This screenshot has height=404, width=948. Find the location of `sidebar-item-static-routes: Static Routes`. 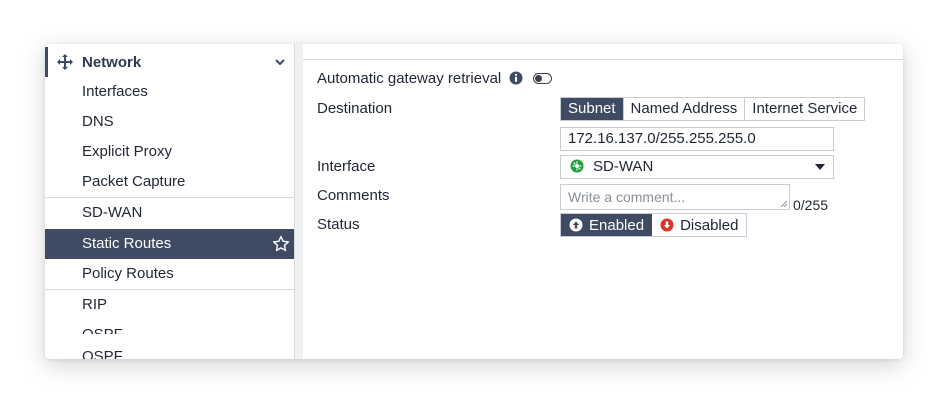

sidebar-item-static-routes: Static Routes is located at coordinates (169, 244).